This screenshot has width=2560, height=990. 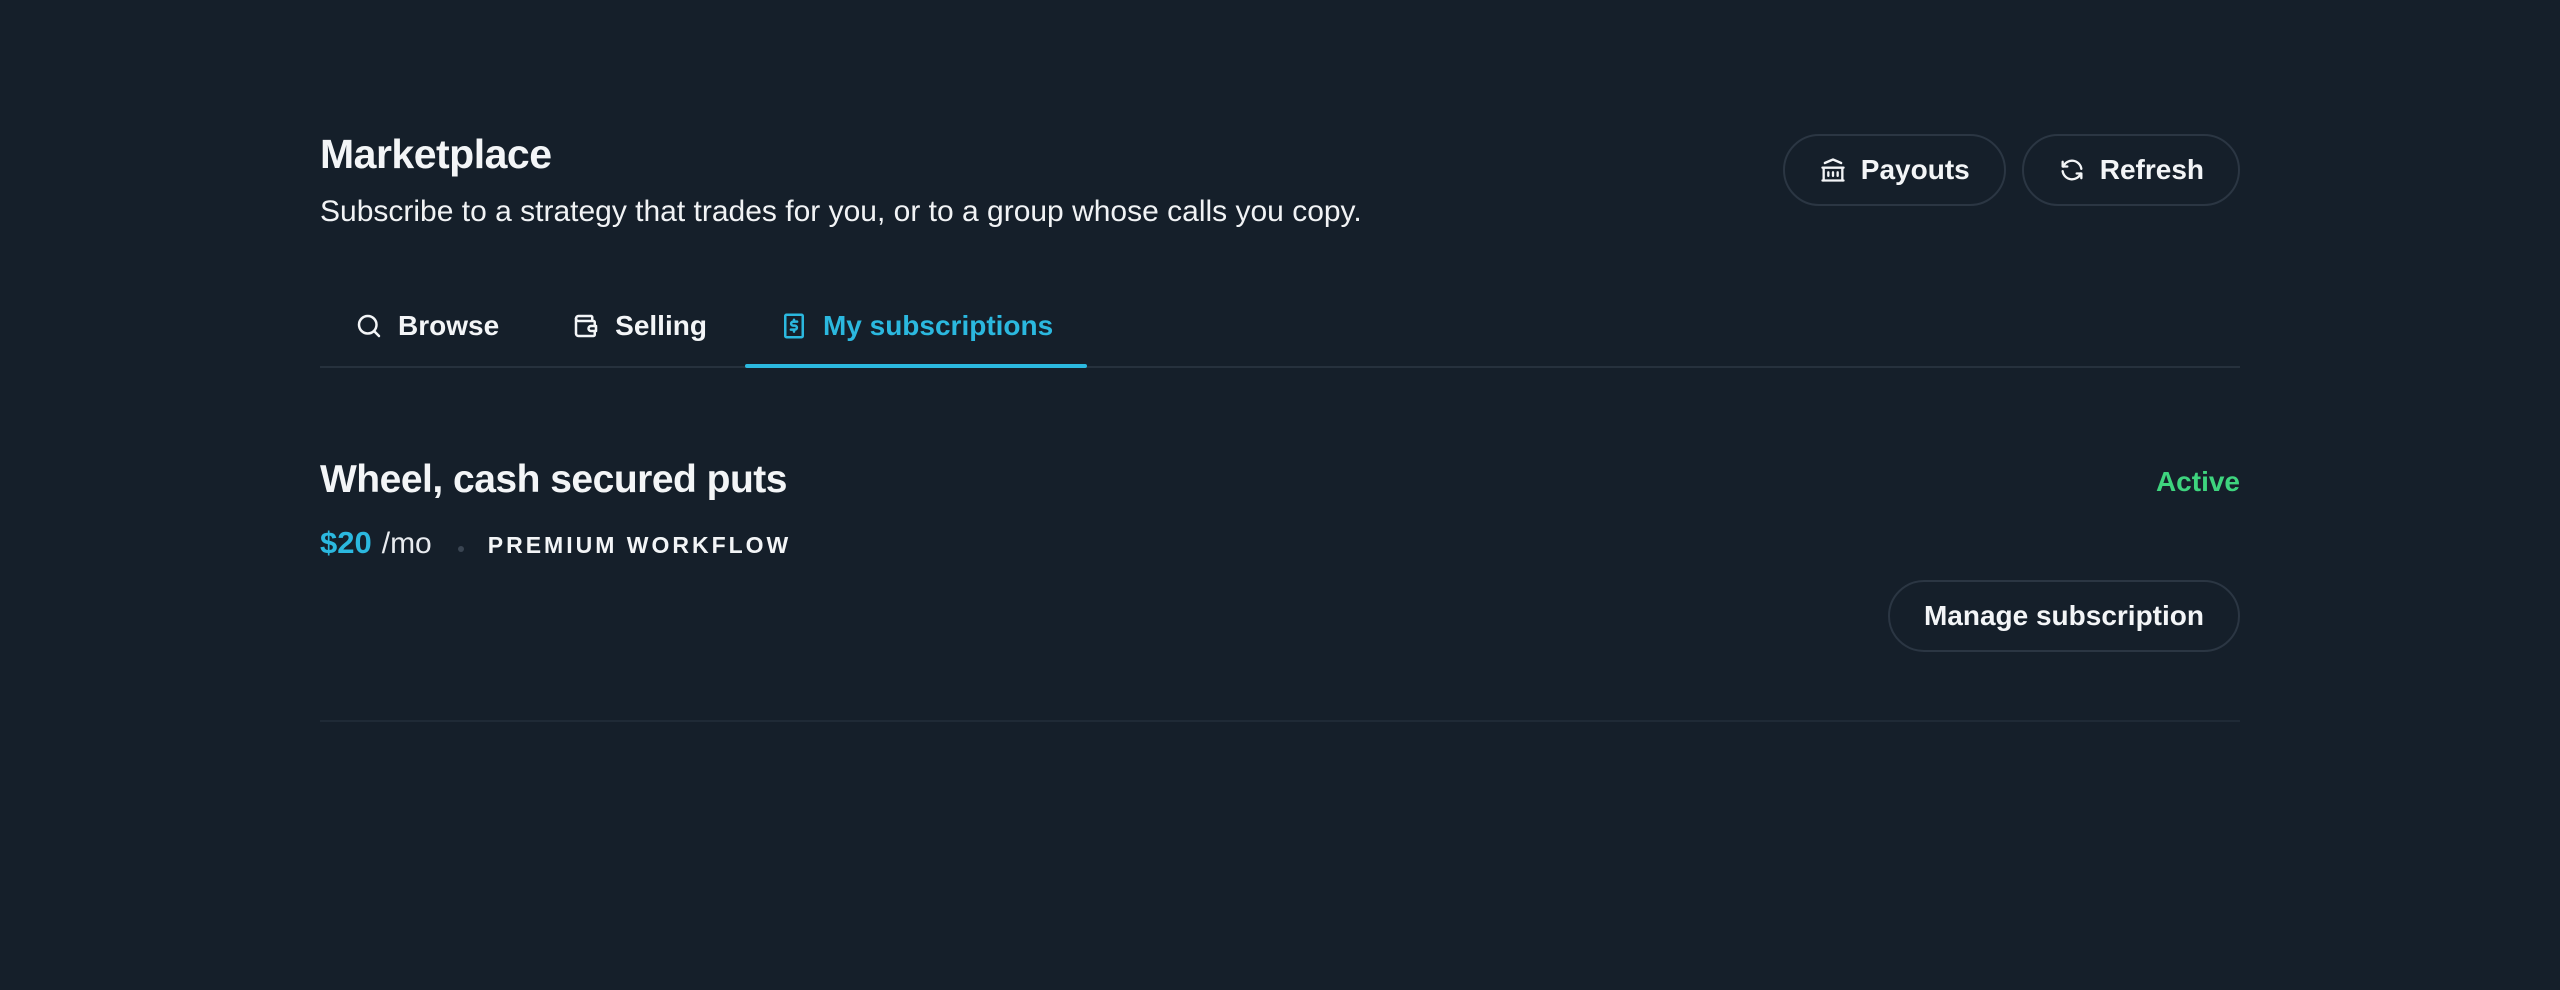 I want to click on status-badge: Active, so click(x=2197, y=481).